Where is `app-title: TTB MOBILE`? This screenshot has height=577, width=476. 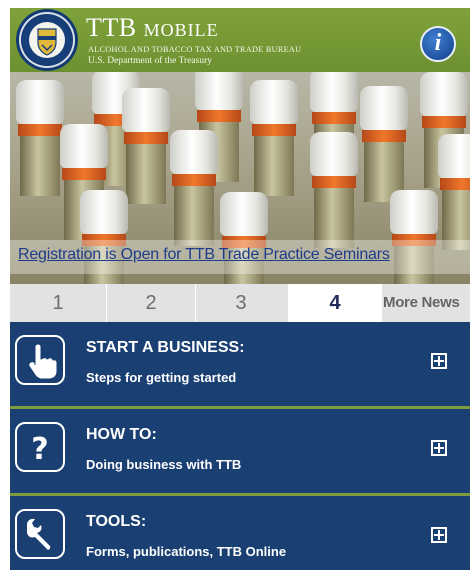 app-title: TTB MOBILE is located at coordinates (152, 29).